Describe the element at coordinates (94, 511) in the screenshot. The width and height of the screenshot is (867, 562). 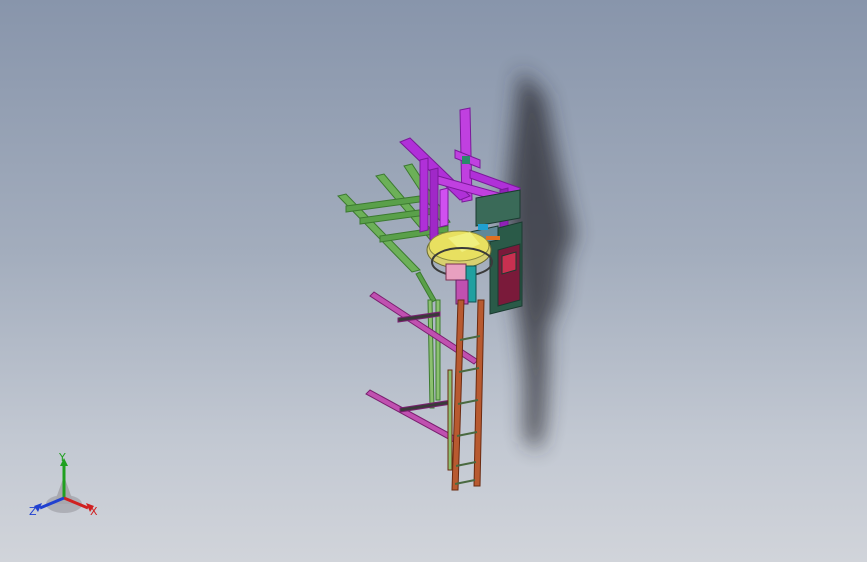
I see `x-axis-label: X` at that location.